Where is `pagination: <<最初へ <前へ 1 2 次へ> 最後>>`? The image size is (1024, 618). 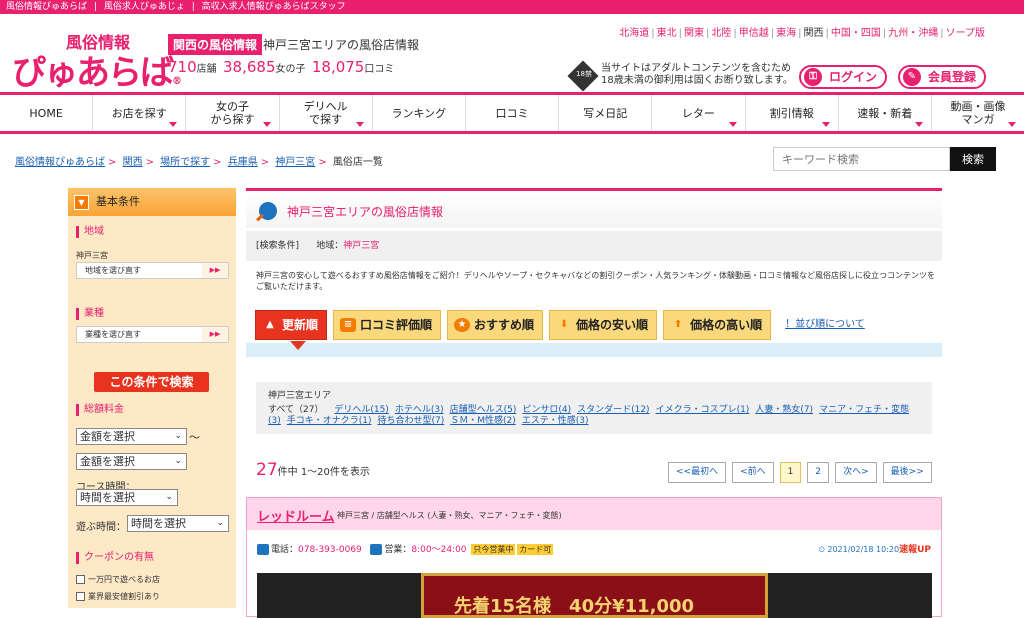
pagination: <<最初へ <前へ 1 2 次へ> 最後>> is located at coordinates (797, 472).